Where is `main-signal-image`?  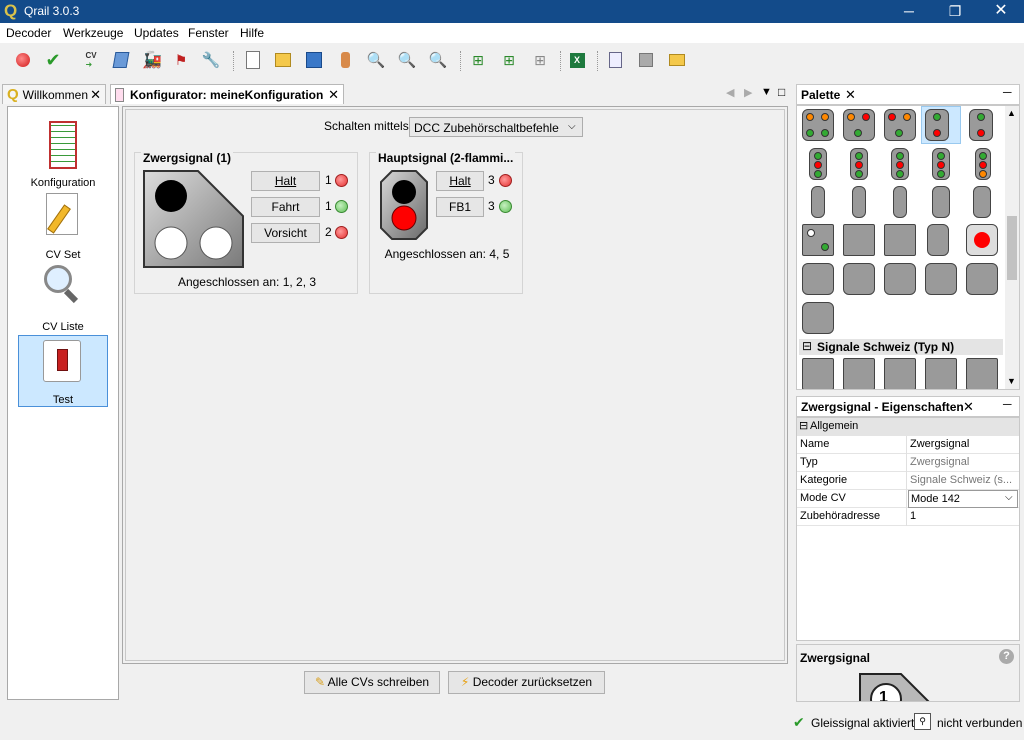 main-signal-image is located at coordinates (404, 205).